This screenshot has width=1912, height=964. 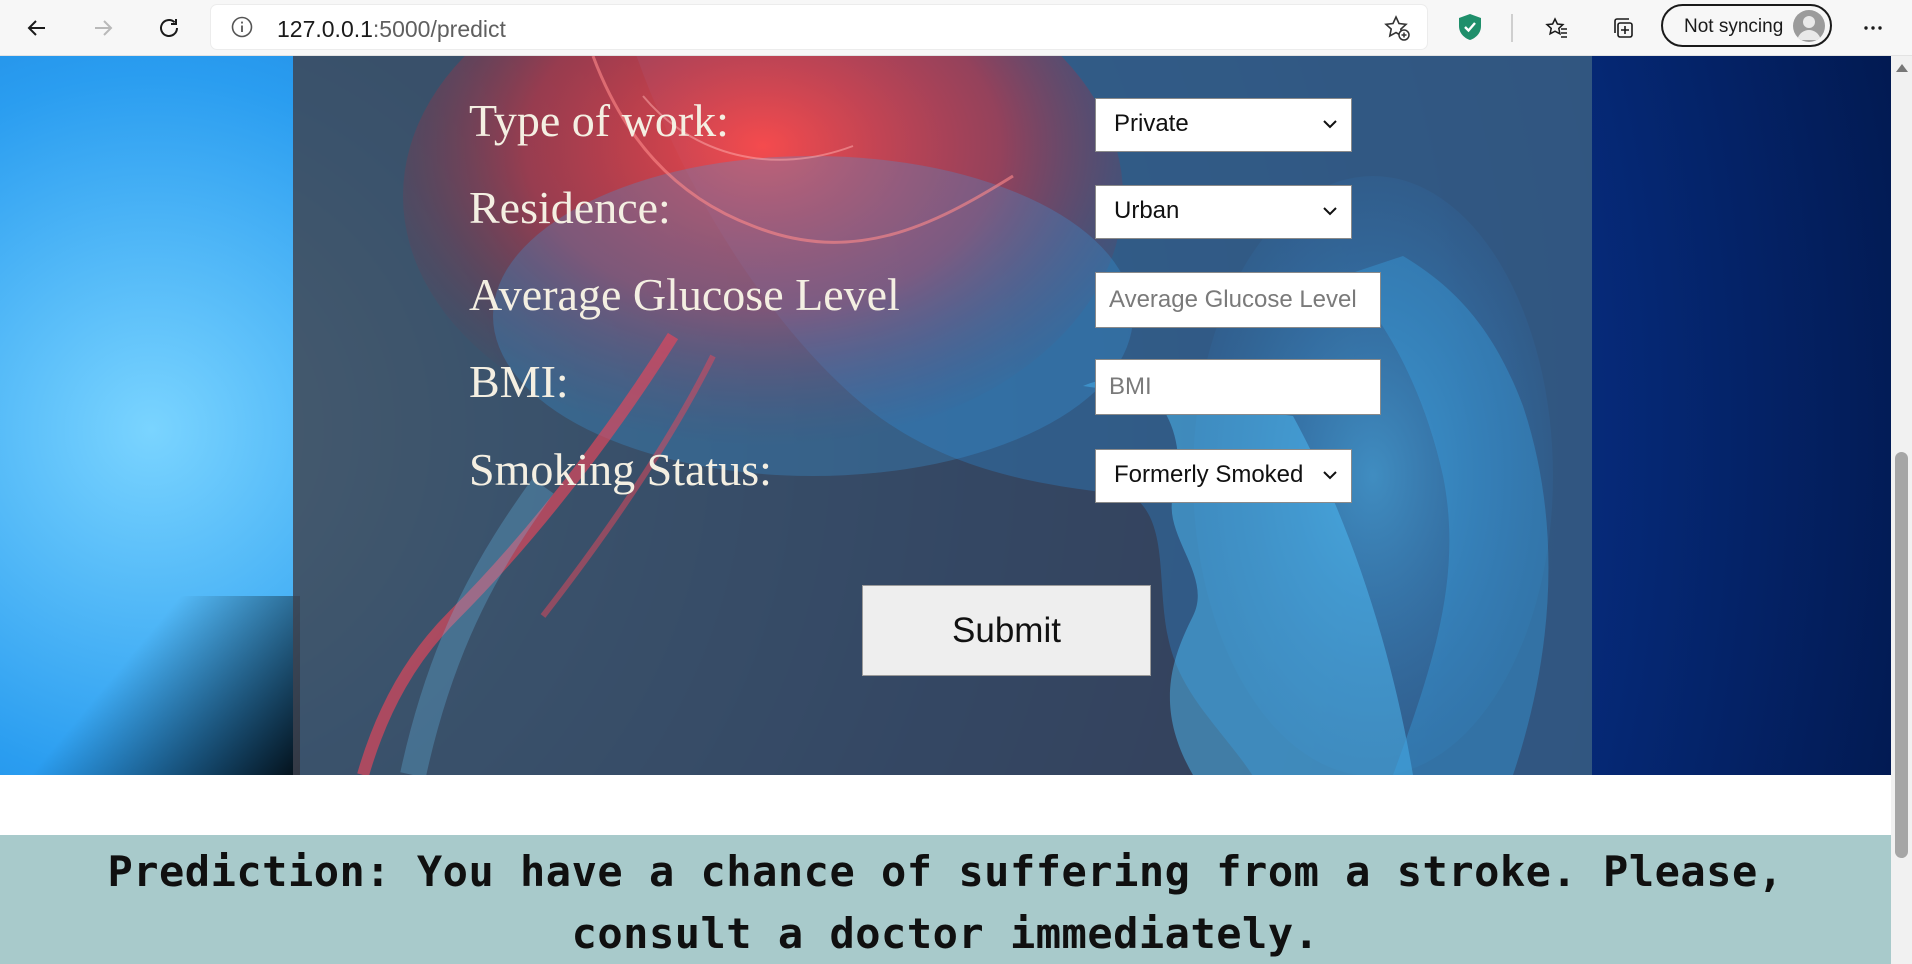 I want to click on glucose-input: Average Glucose Level, so click(x=1238, y=300).